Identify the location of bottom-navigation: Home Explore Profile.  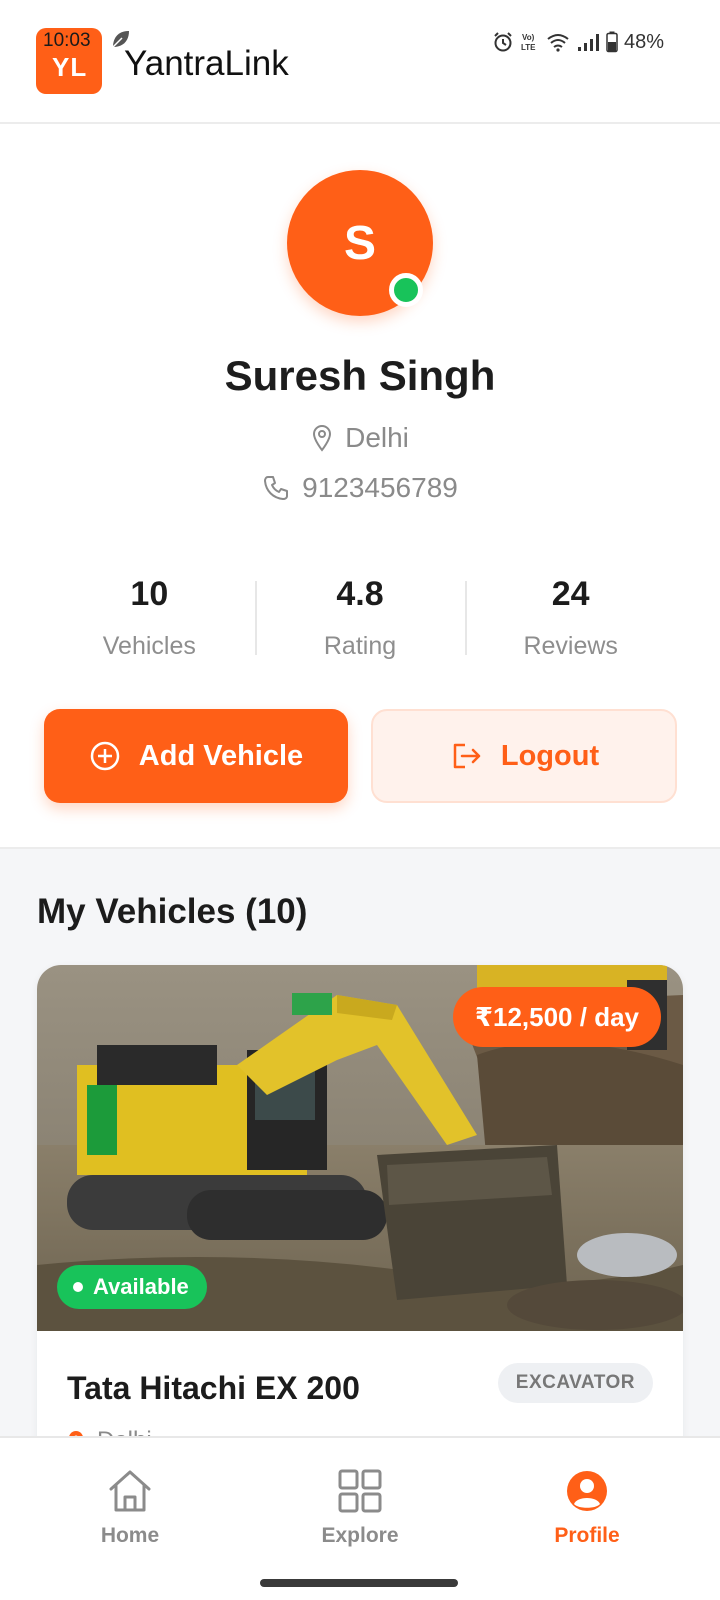
(360, 1518).